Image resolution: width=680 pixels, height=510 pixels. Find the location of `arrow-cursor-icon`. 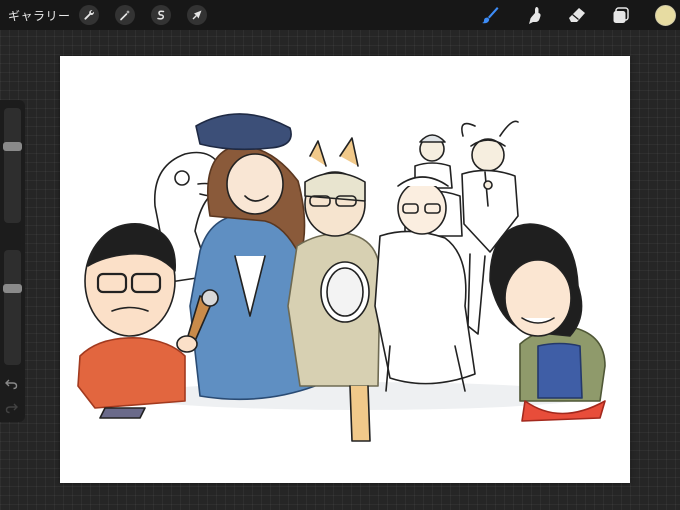

arrow-cursor-icon is located at coordinates (197, 15).